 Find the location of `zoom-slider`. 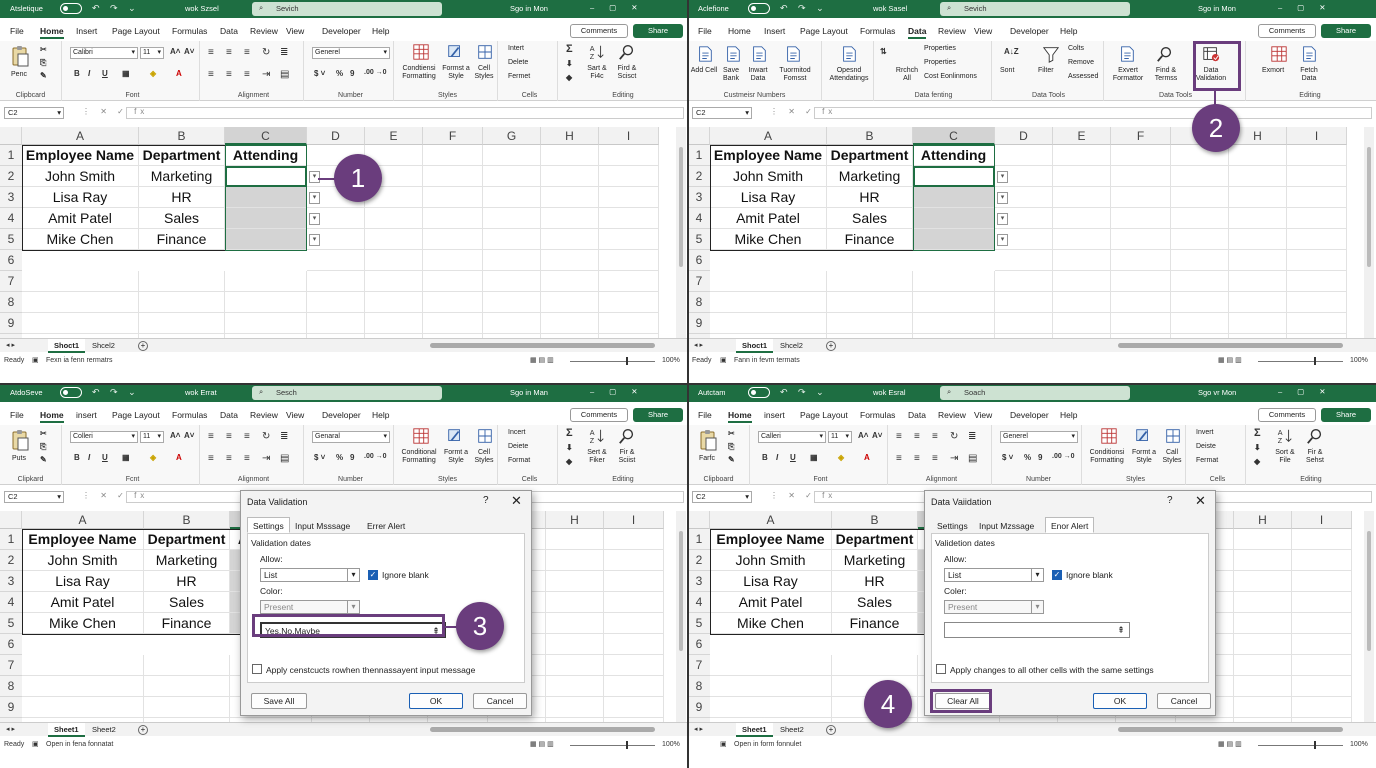

zoom-slider is located at coordinates (612, 361).